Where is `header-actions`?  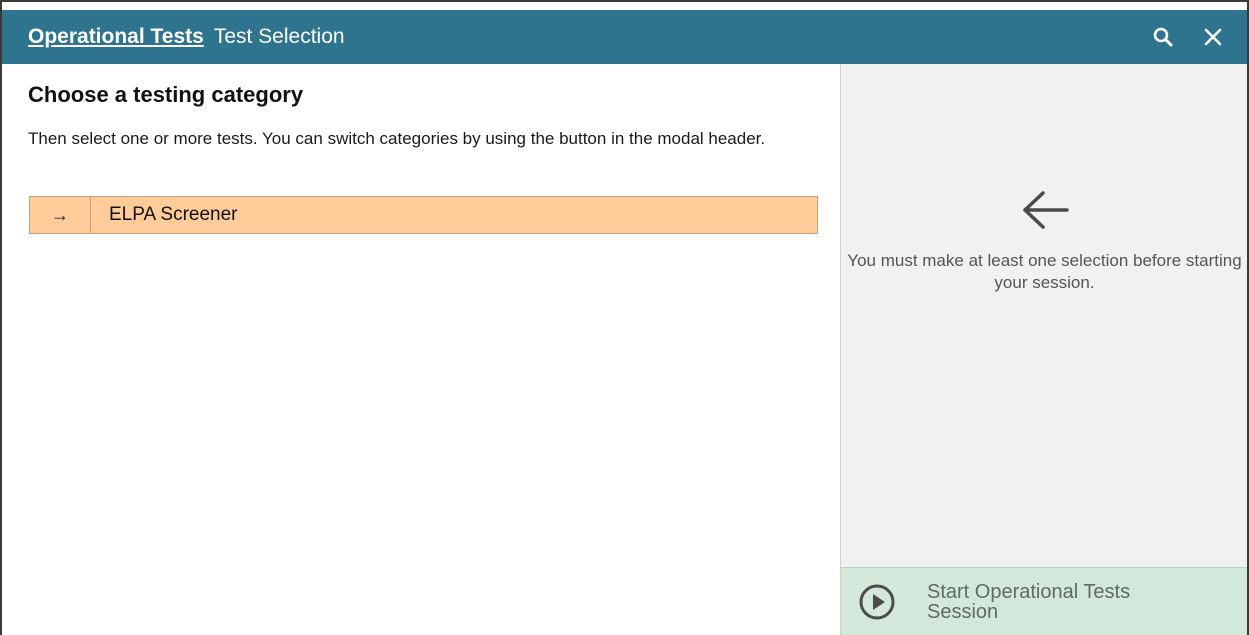
header-actions is located at coordinates (1188, 37).